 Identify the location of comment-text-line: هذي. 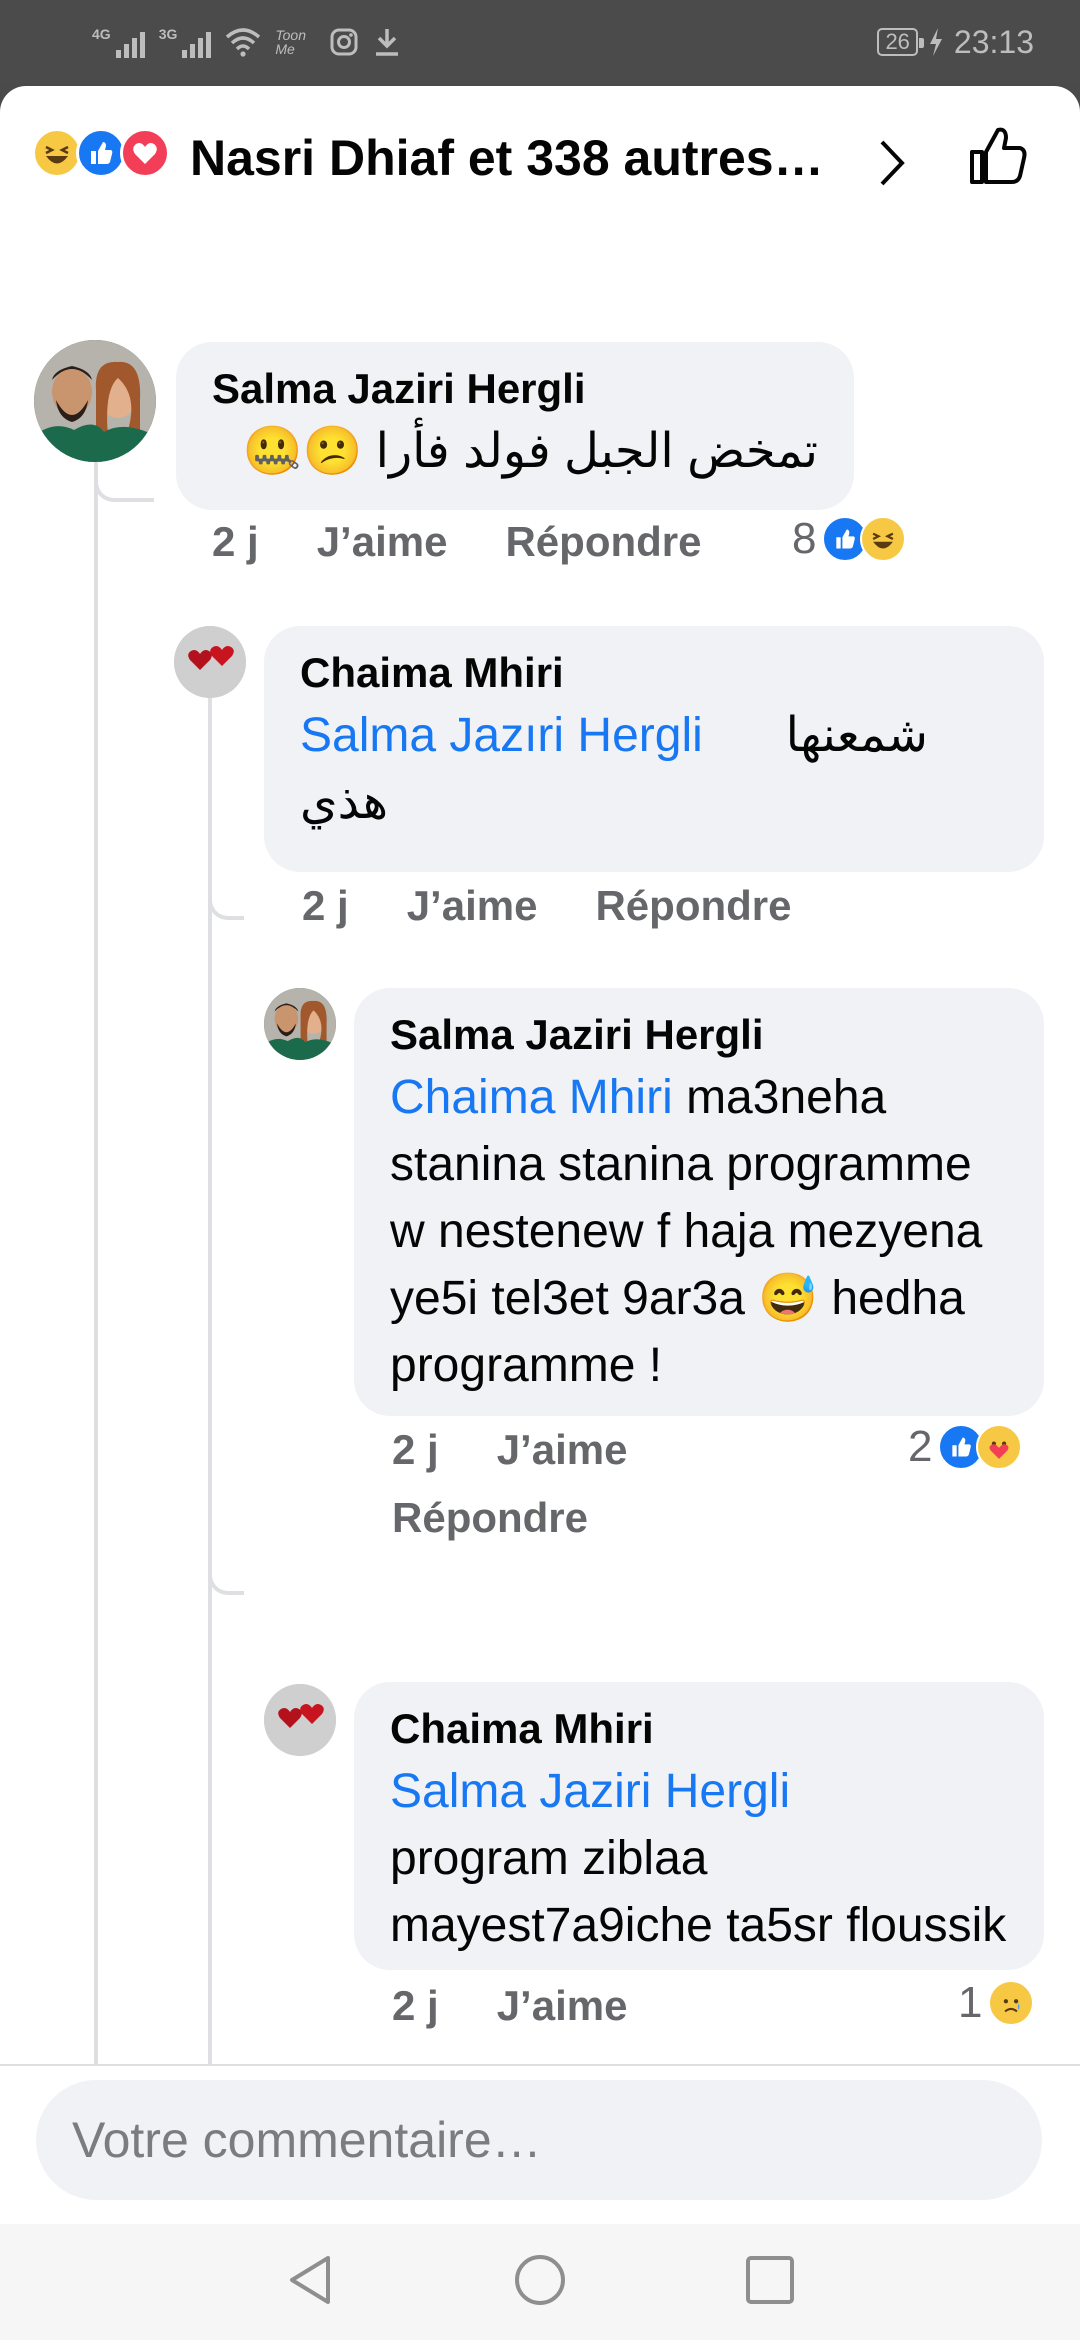
(344, 802).